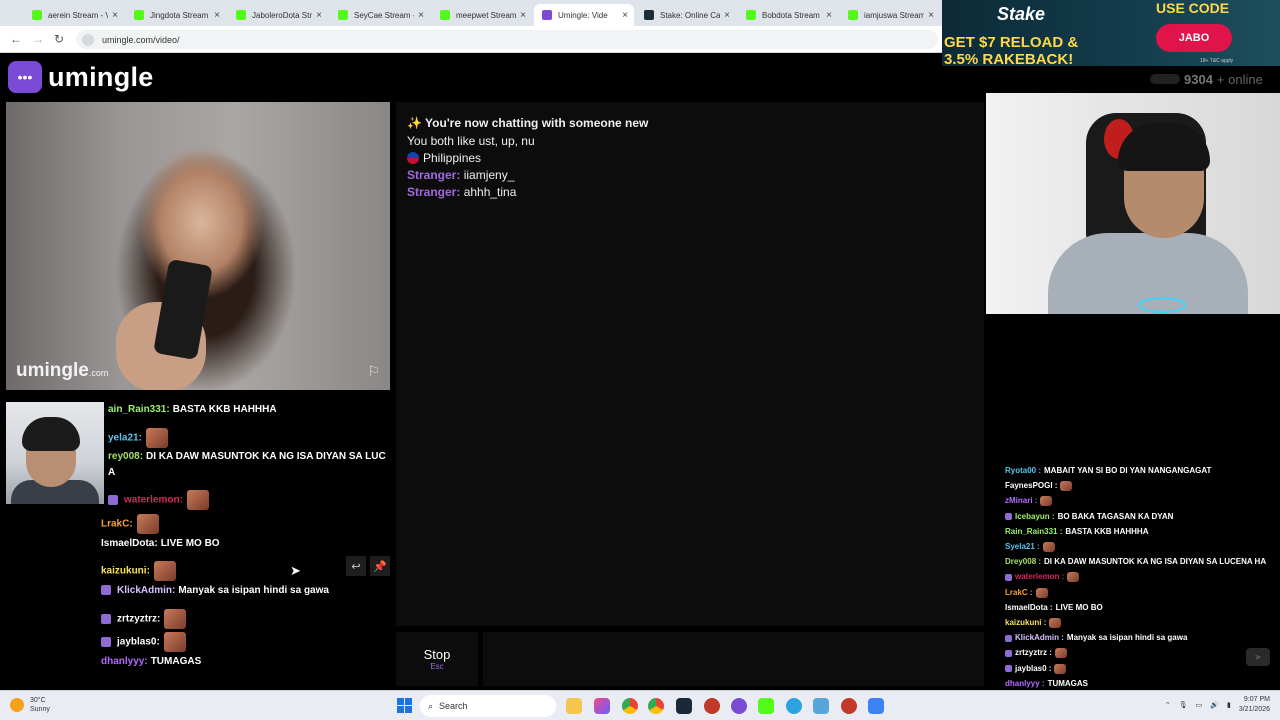 The image size is (1280, 720). Describe the element at coordinates (733, 659) in the screenshot. I see `message-input` at that location.